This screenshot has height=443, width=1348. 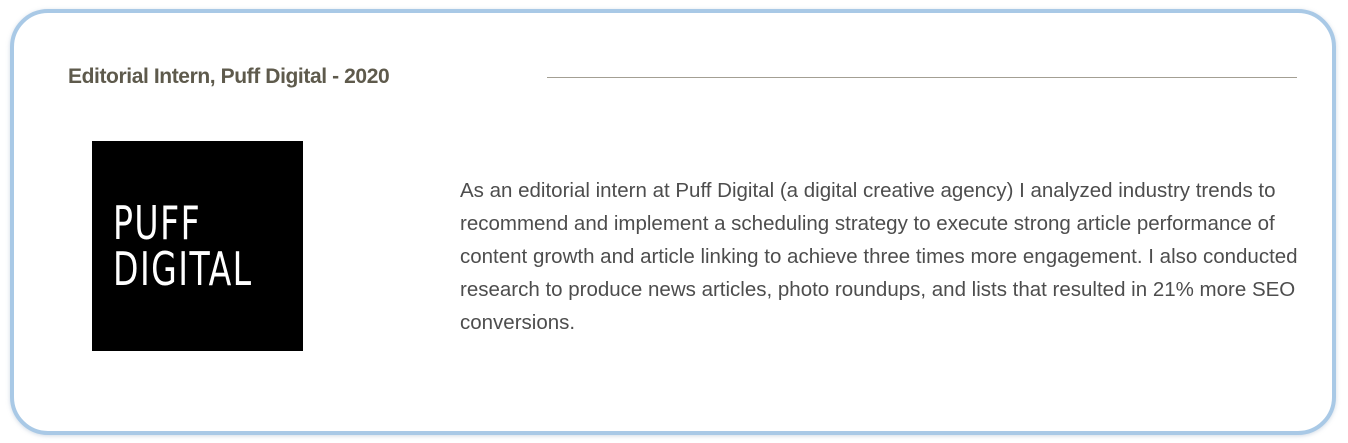 What do you see at coordinates (183, 269) in the screenshot?
I see `logo-text-line-2: DIGITAL` at bounding box center [183, 269].